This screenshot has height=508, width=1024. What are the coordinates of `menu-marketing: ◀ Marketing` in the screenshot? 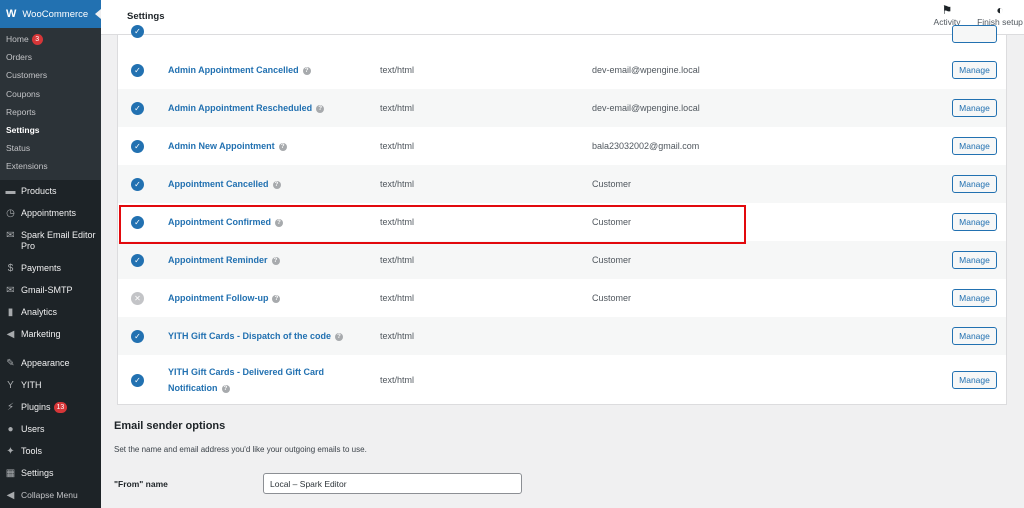 It's located at (50, 337).